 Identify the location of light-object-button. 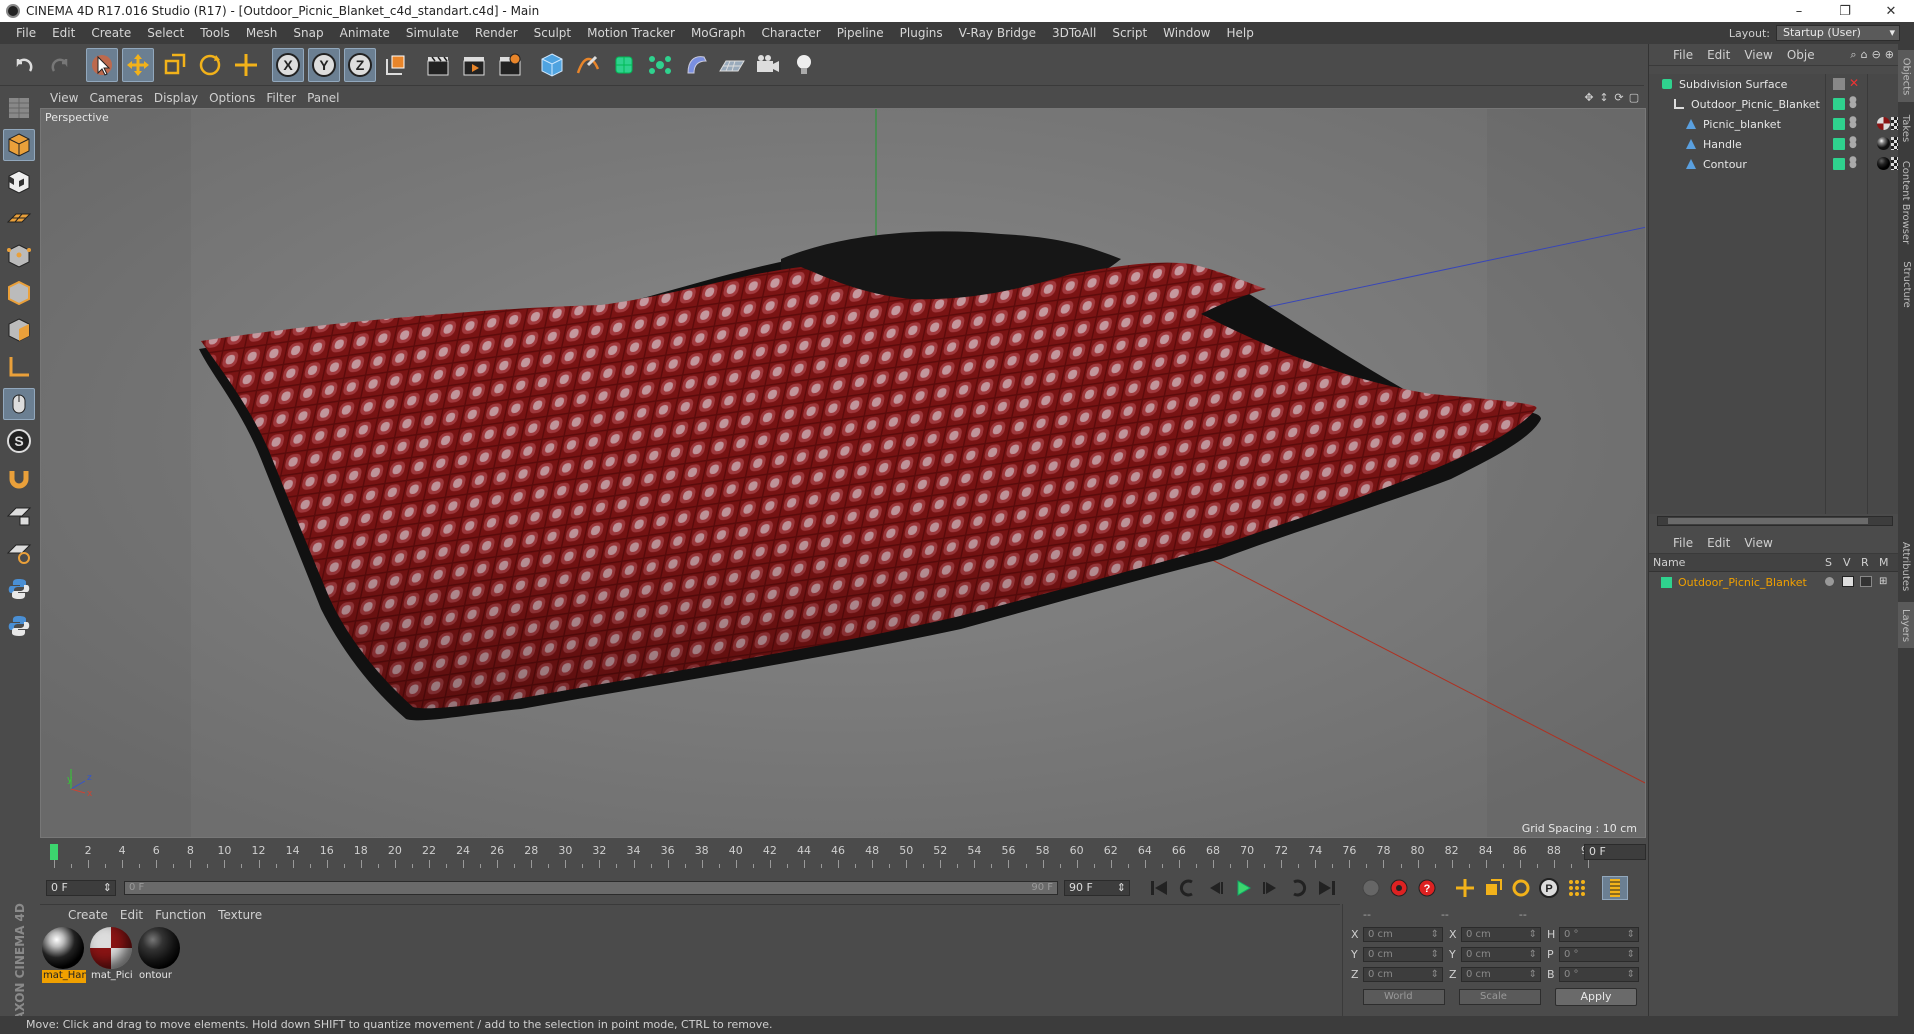
(804, 65).